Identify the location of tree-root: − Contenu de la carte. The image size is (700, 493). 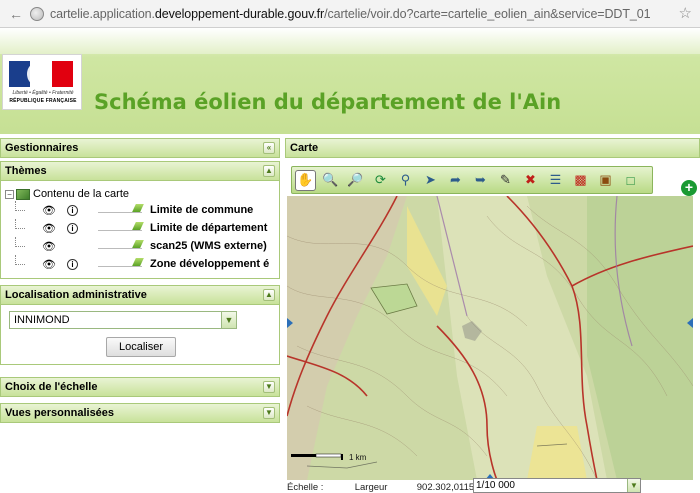
(142, 194).